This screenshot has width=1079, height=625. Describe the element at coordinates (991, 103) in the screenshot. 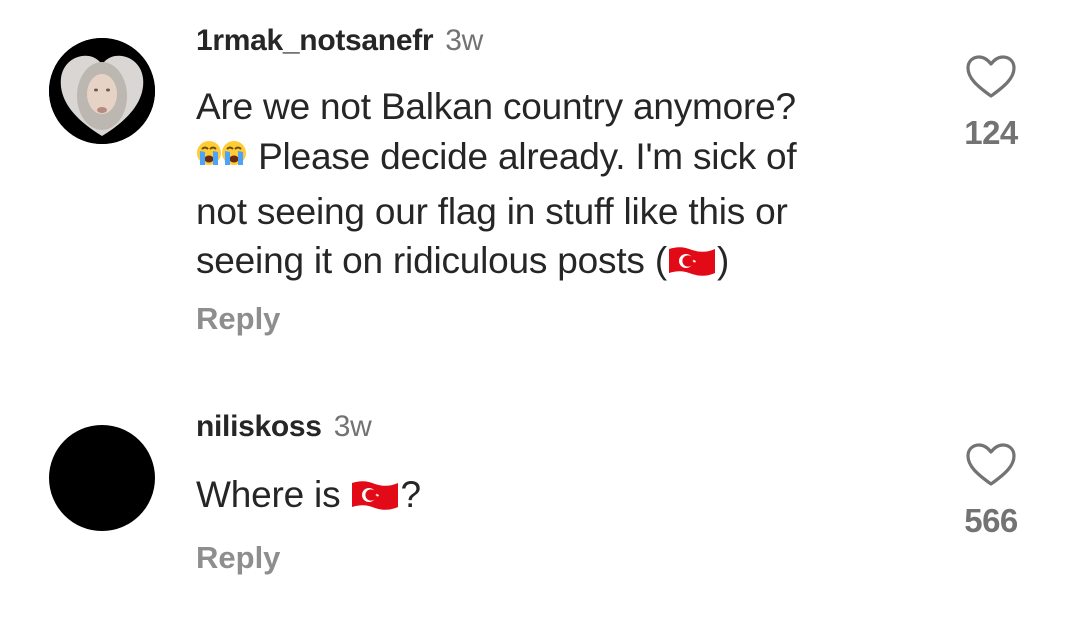

I see `like-button: 124` at that location.